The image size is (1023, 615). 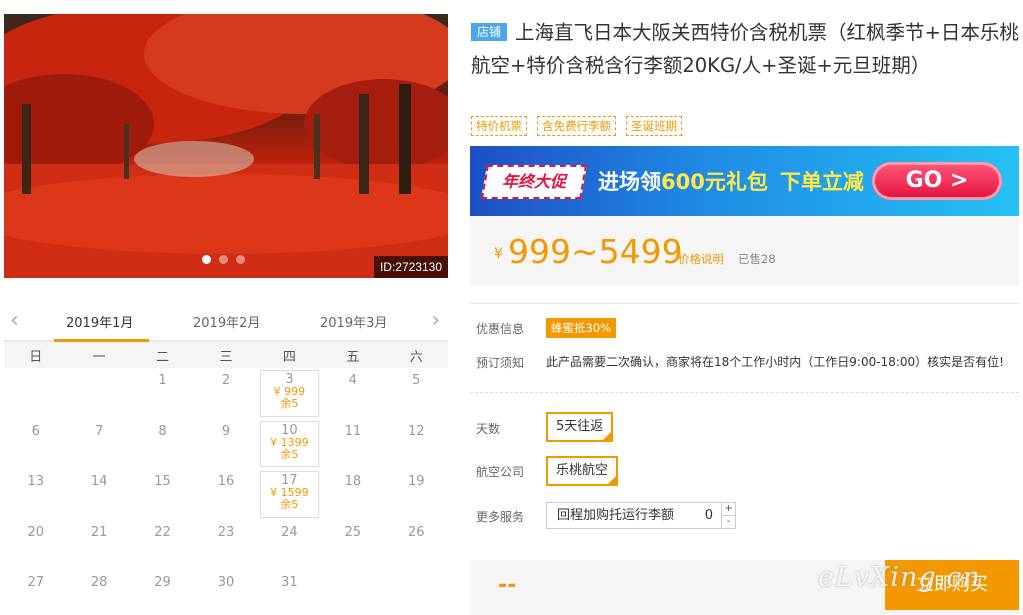 I want to click on day-number: 22, so click(x=162, y=532).